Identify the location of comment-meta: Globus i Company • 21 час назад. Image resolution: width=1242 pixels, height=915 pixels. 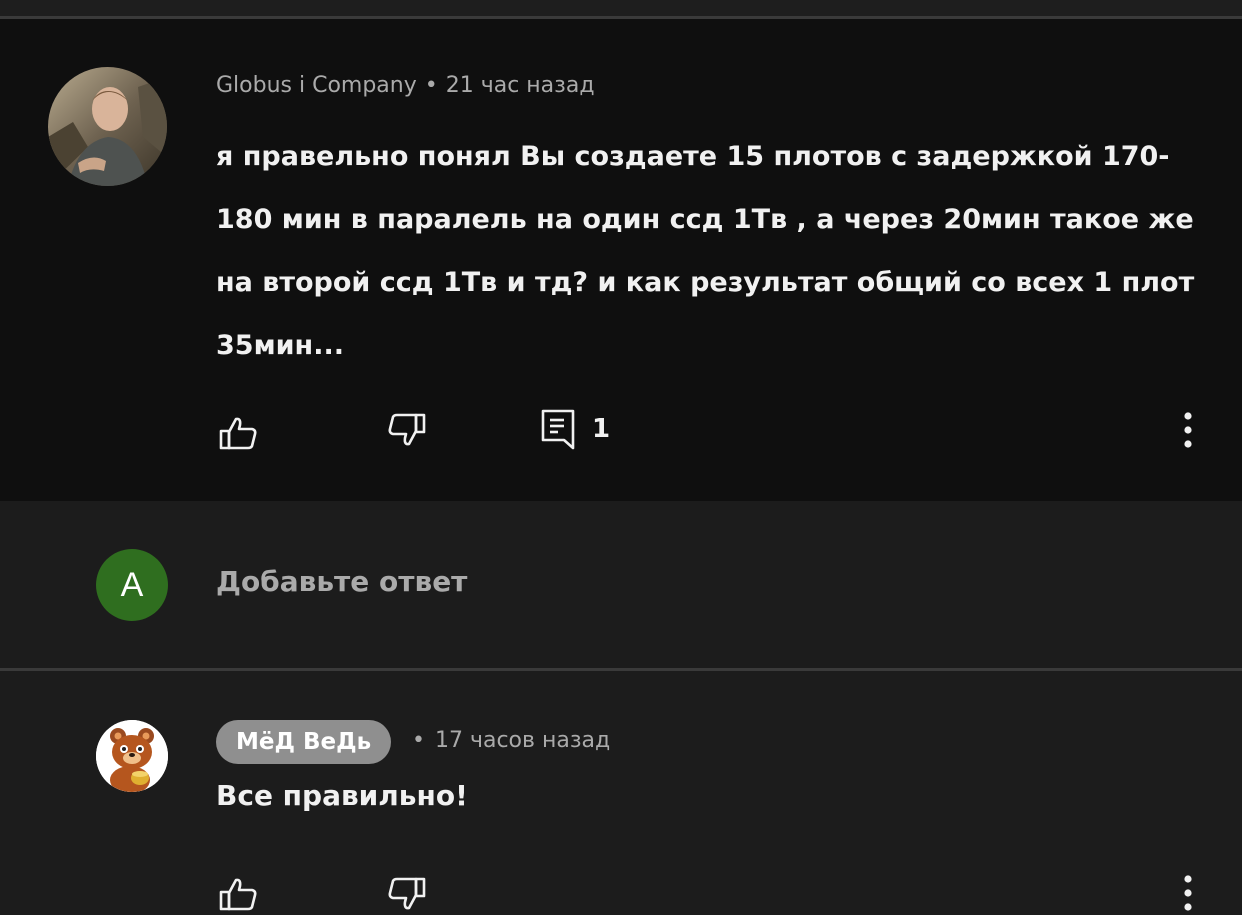
(405, 85).